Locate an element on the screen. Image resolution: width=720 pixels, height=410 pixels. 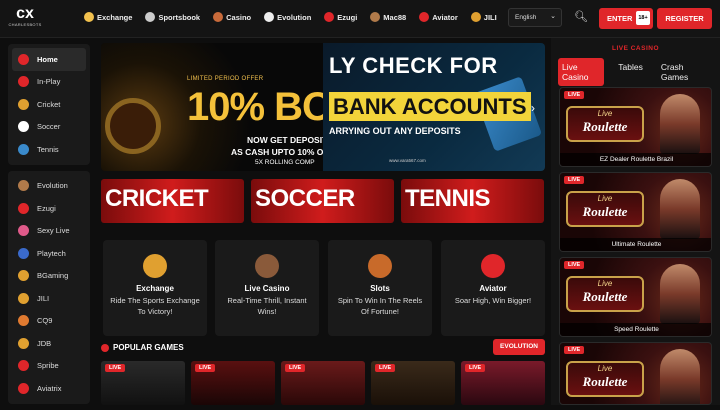
banner-limited-text: LIMITED PERIOD OFFER is located at coordinates (225, 79).